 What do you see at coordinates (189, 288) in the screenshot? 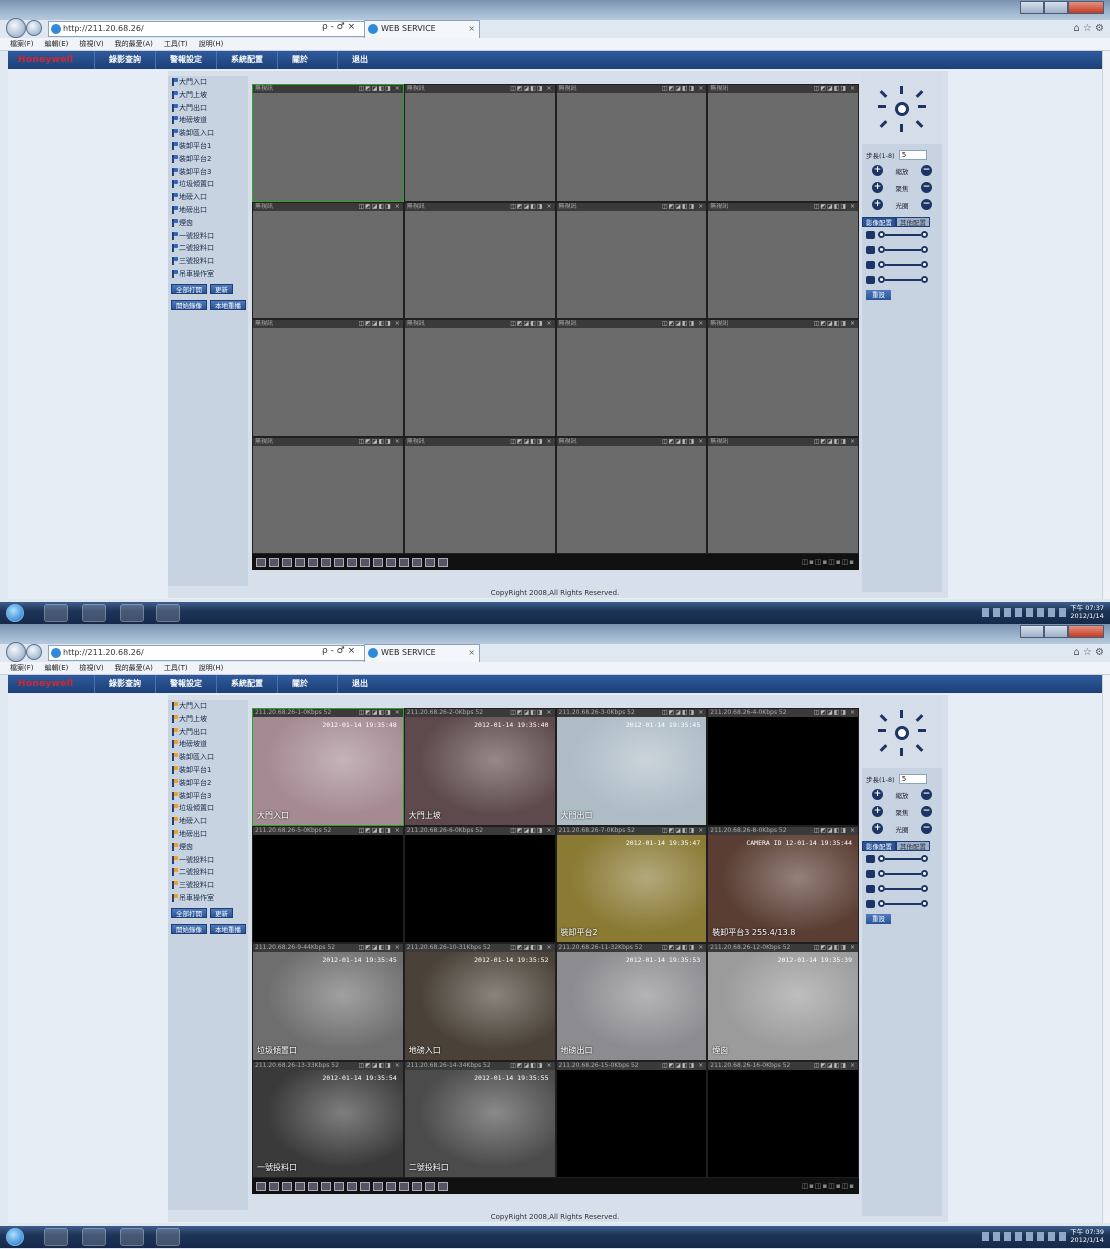
I see `btn-open-all-button: 全部打開` at bounding box center [189, 288].